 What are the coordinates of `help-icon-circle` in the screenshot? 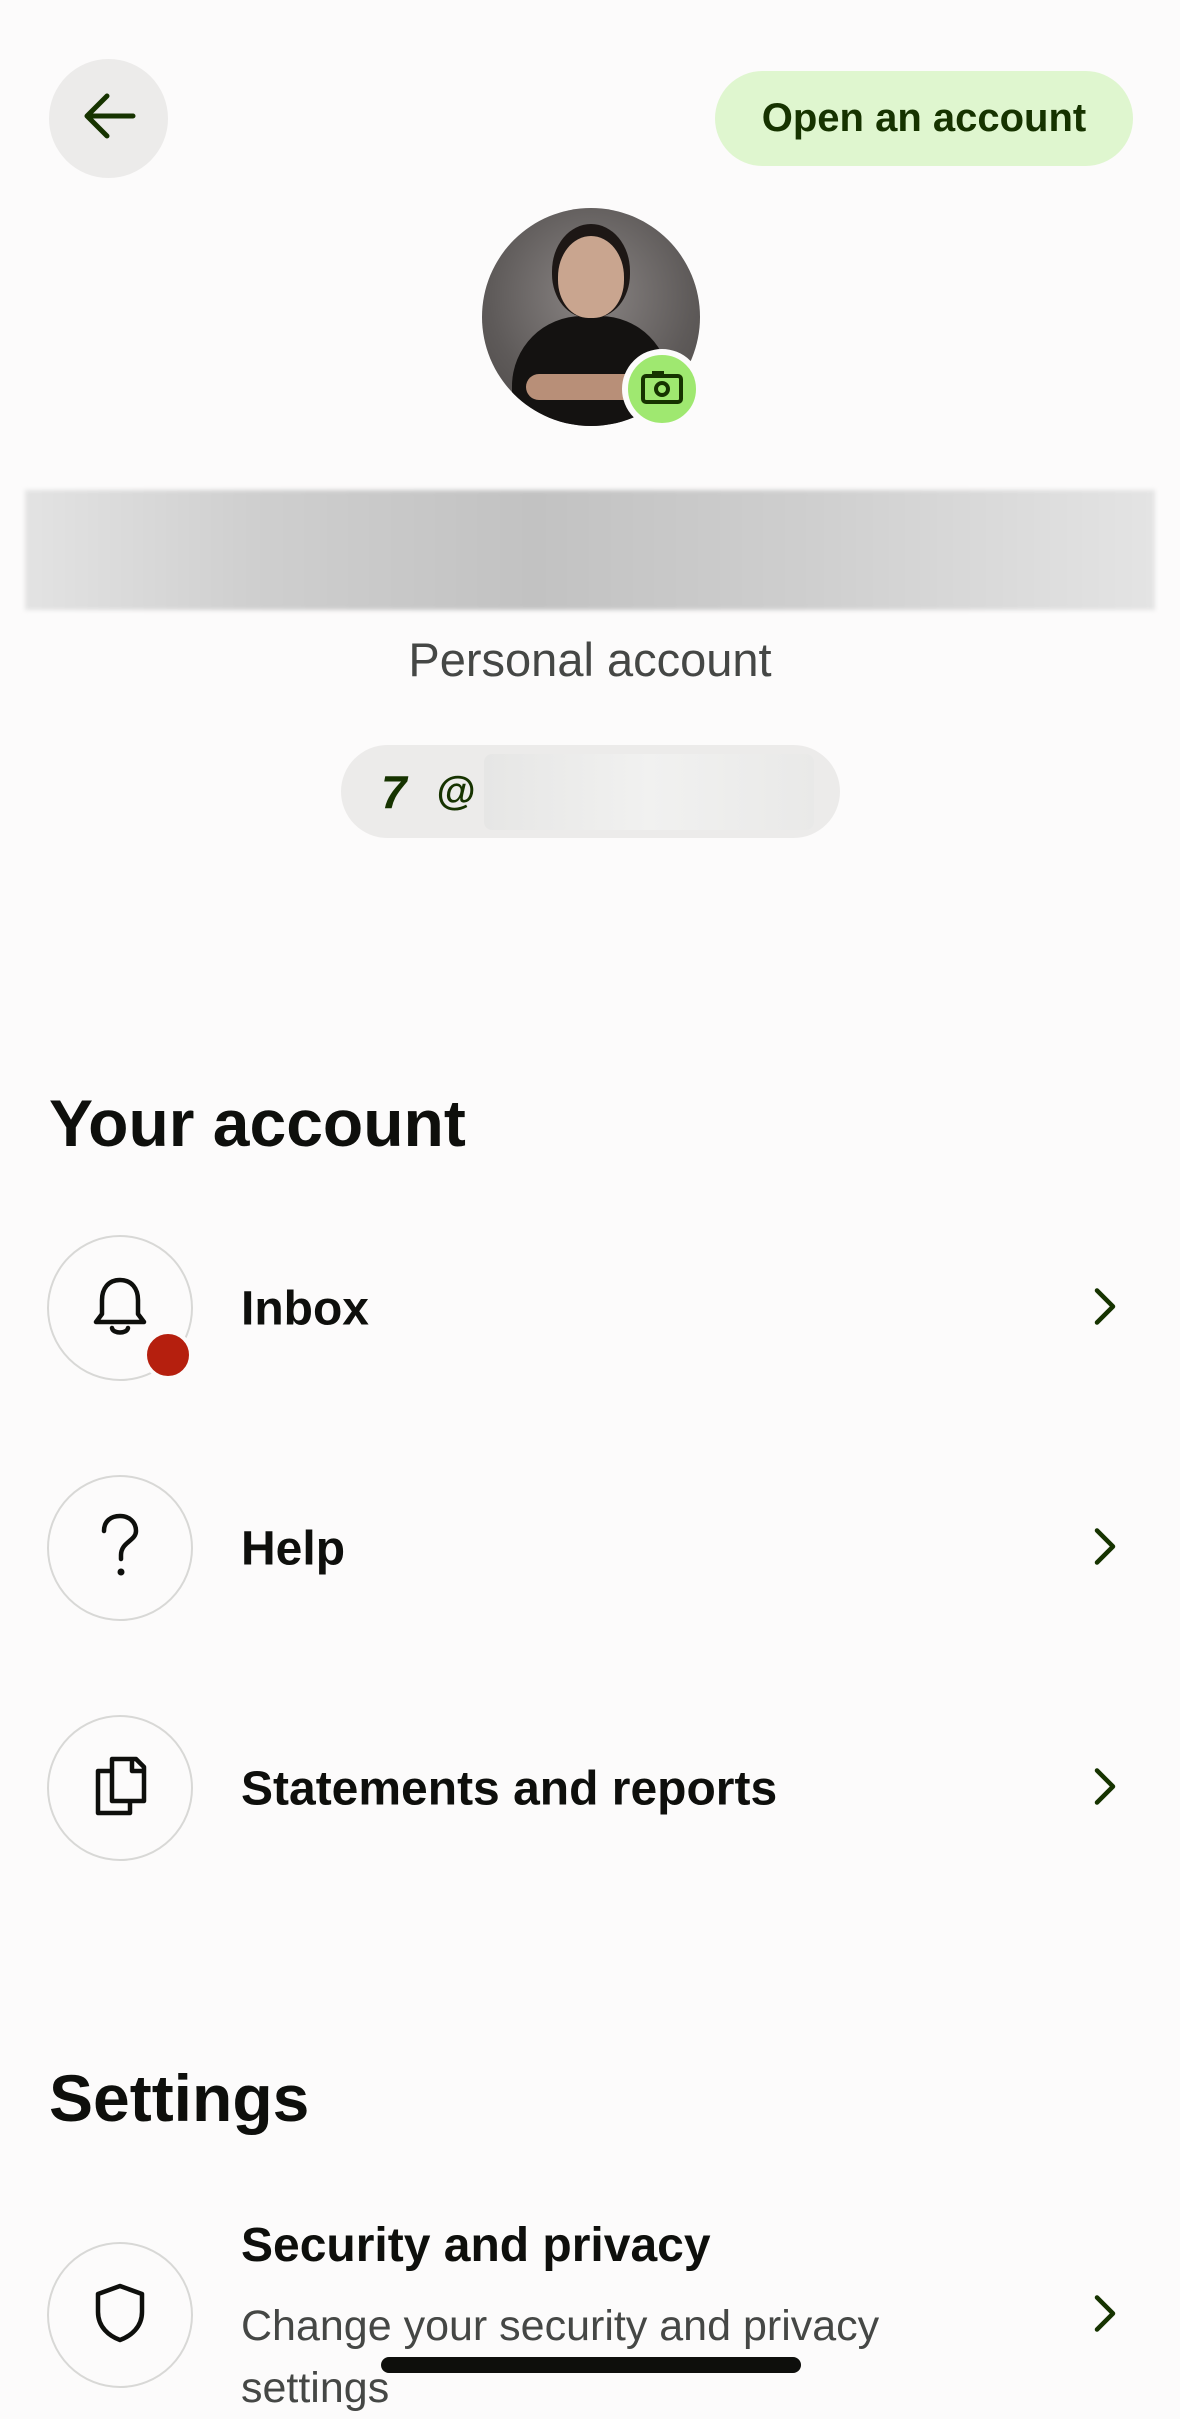 It's located at (120, 1548).